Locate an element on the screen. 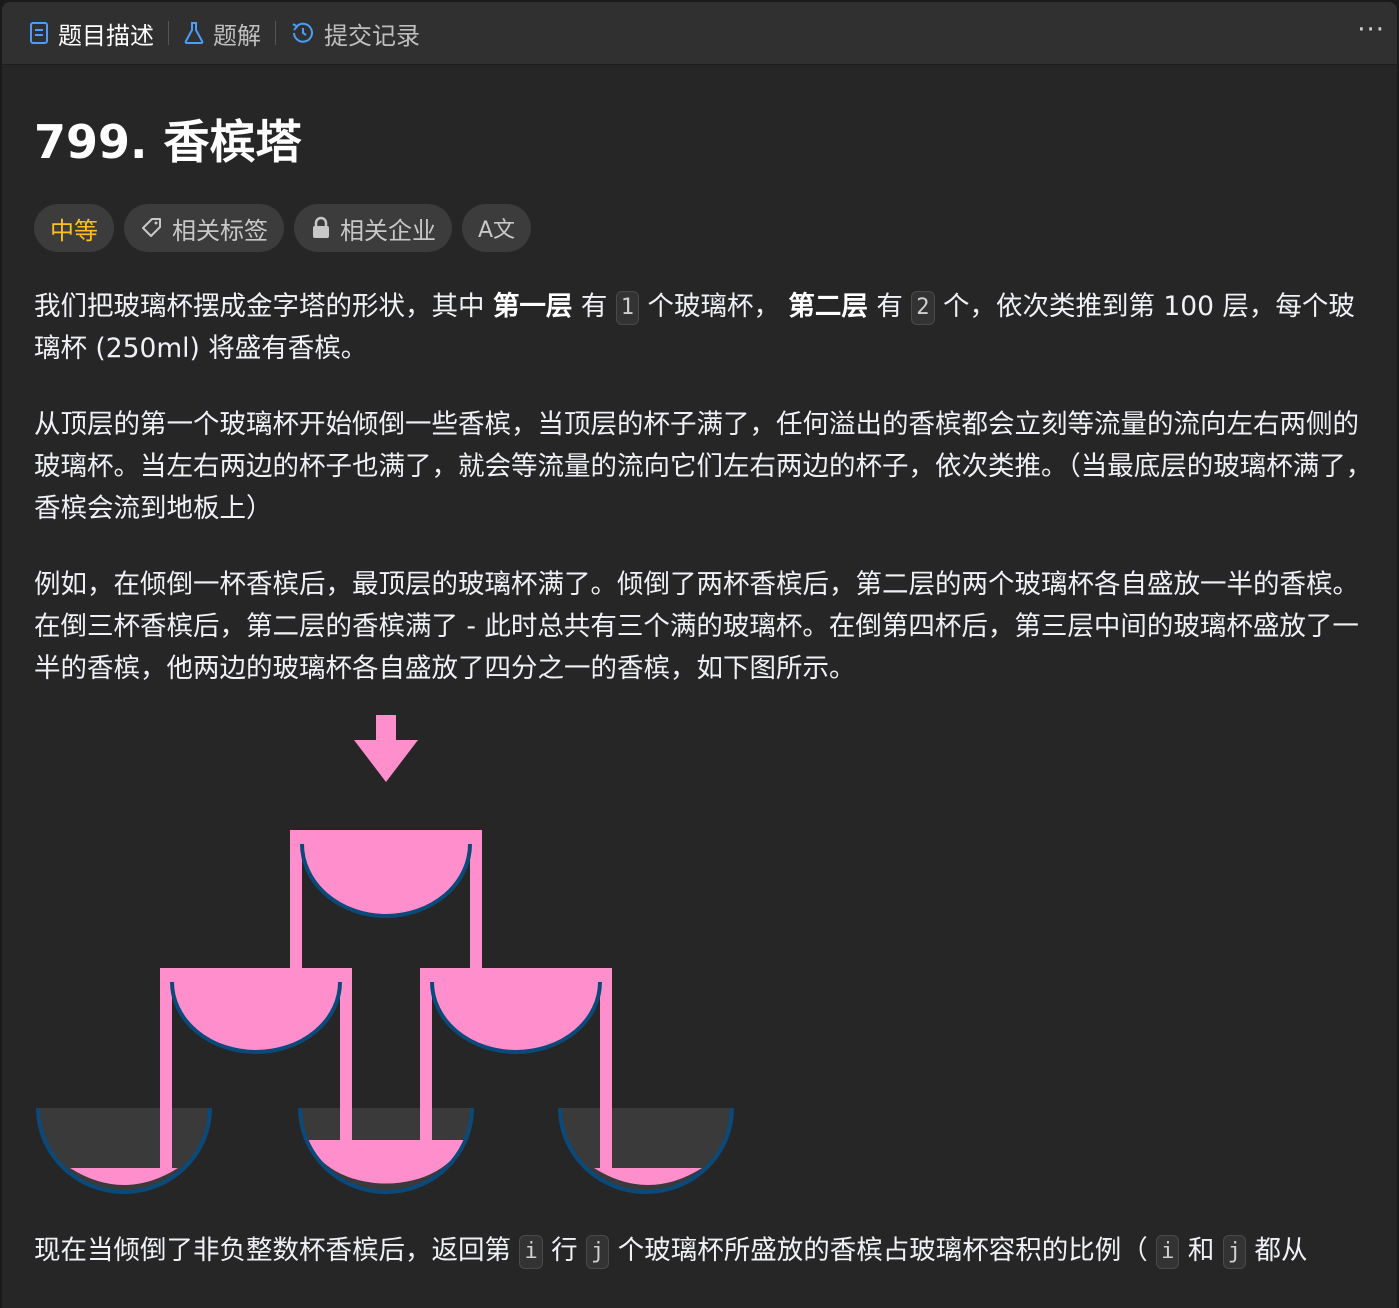 This screenshot has width=1399, height=1308. tab-solutions: 题解 is located at coordinates (222, 33).